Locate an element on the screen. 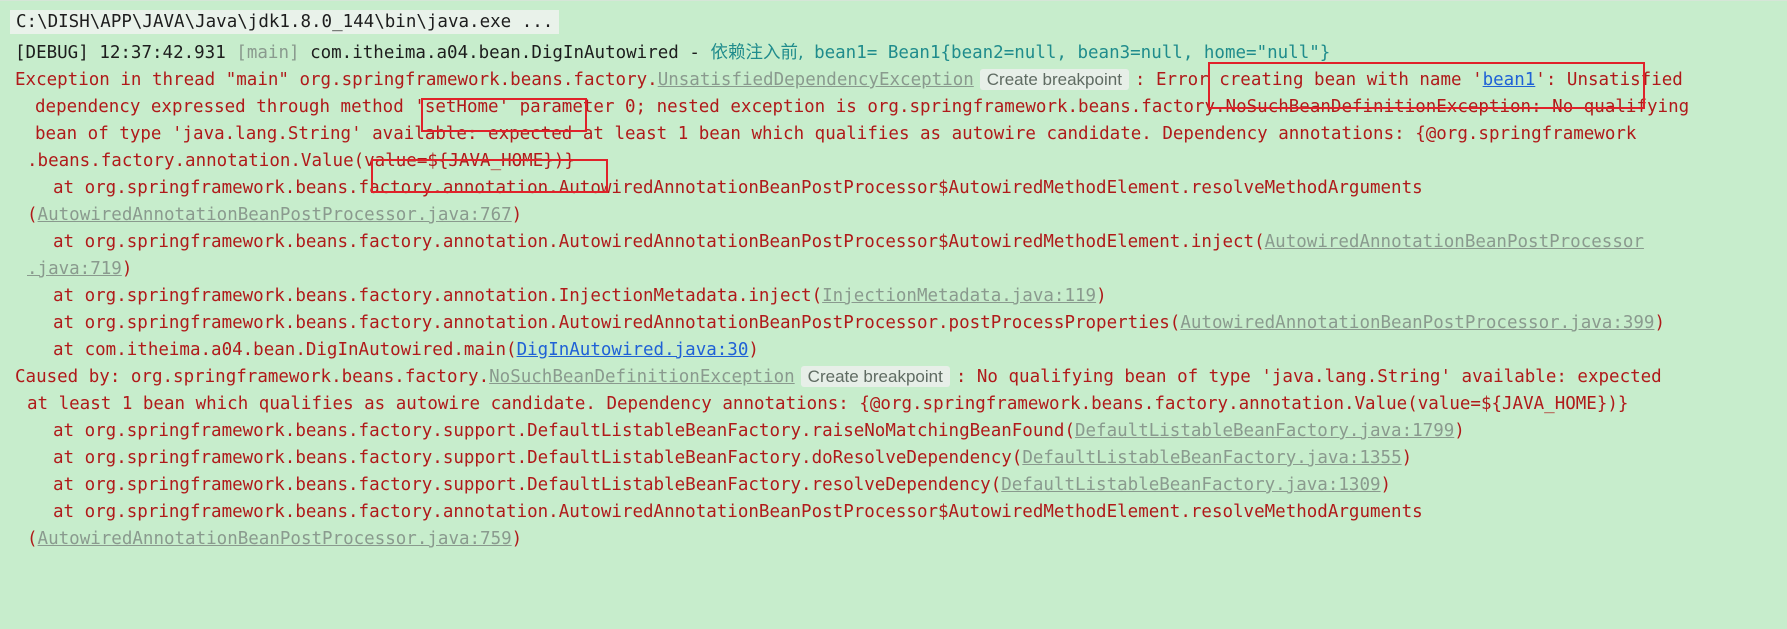 The height and width of the screenshot is (629, 1787). source-link: DefaultListableBeanFactory.java:1355 is located at coordinates (1211, 458).